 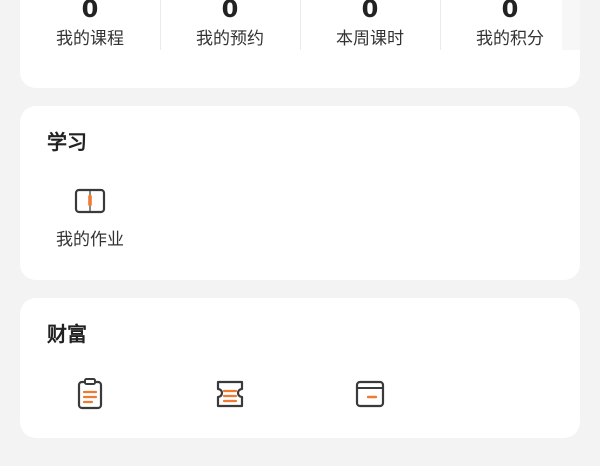 I want to click on scroll-edge, so click(x=571, y=25).